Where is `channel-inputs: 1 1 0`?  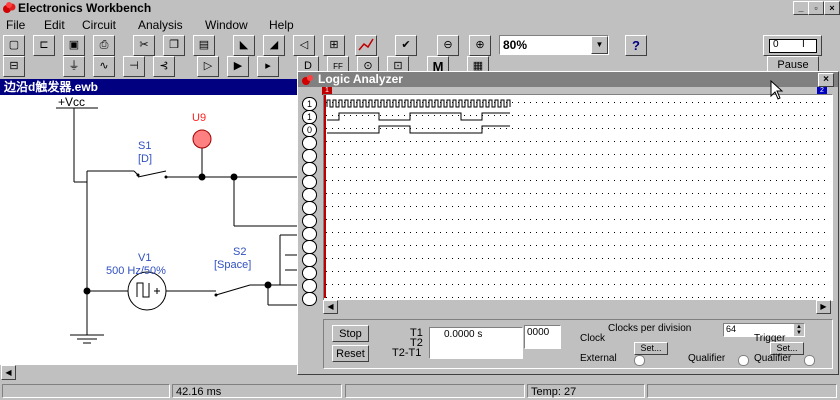
channel-inputs: 1 1 0 is located at coordinates (310, 201).